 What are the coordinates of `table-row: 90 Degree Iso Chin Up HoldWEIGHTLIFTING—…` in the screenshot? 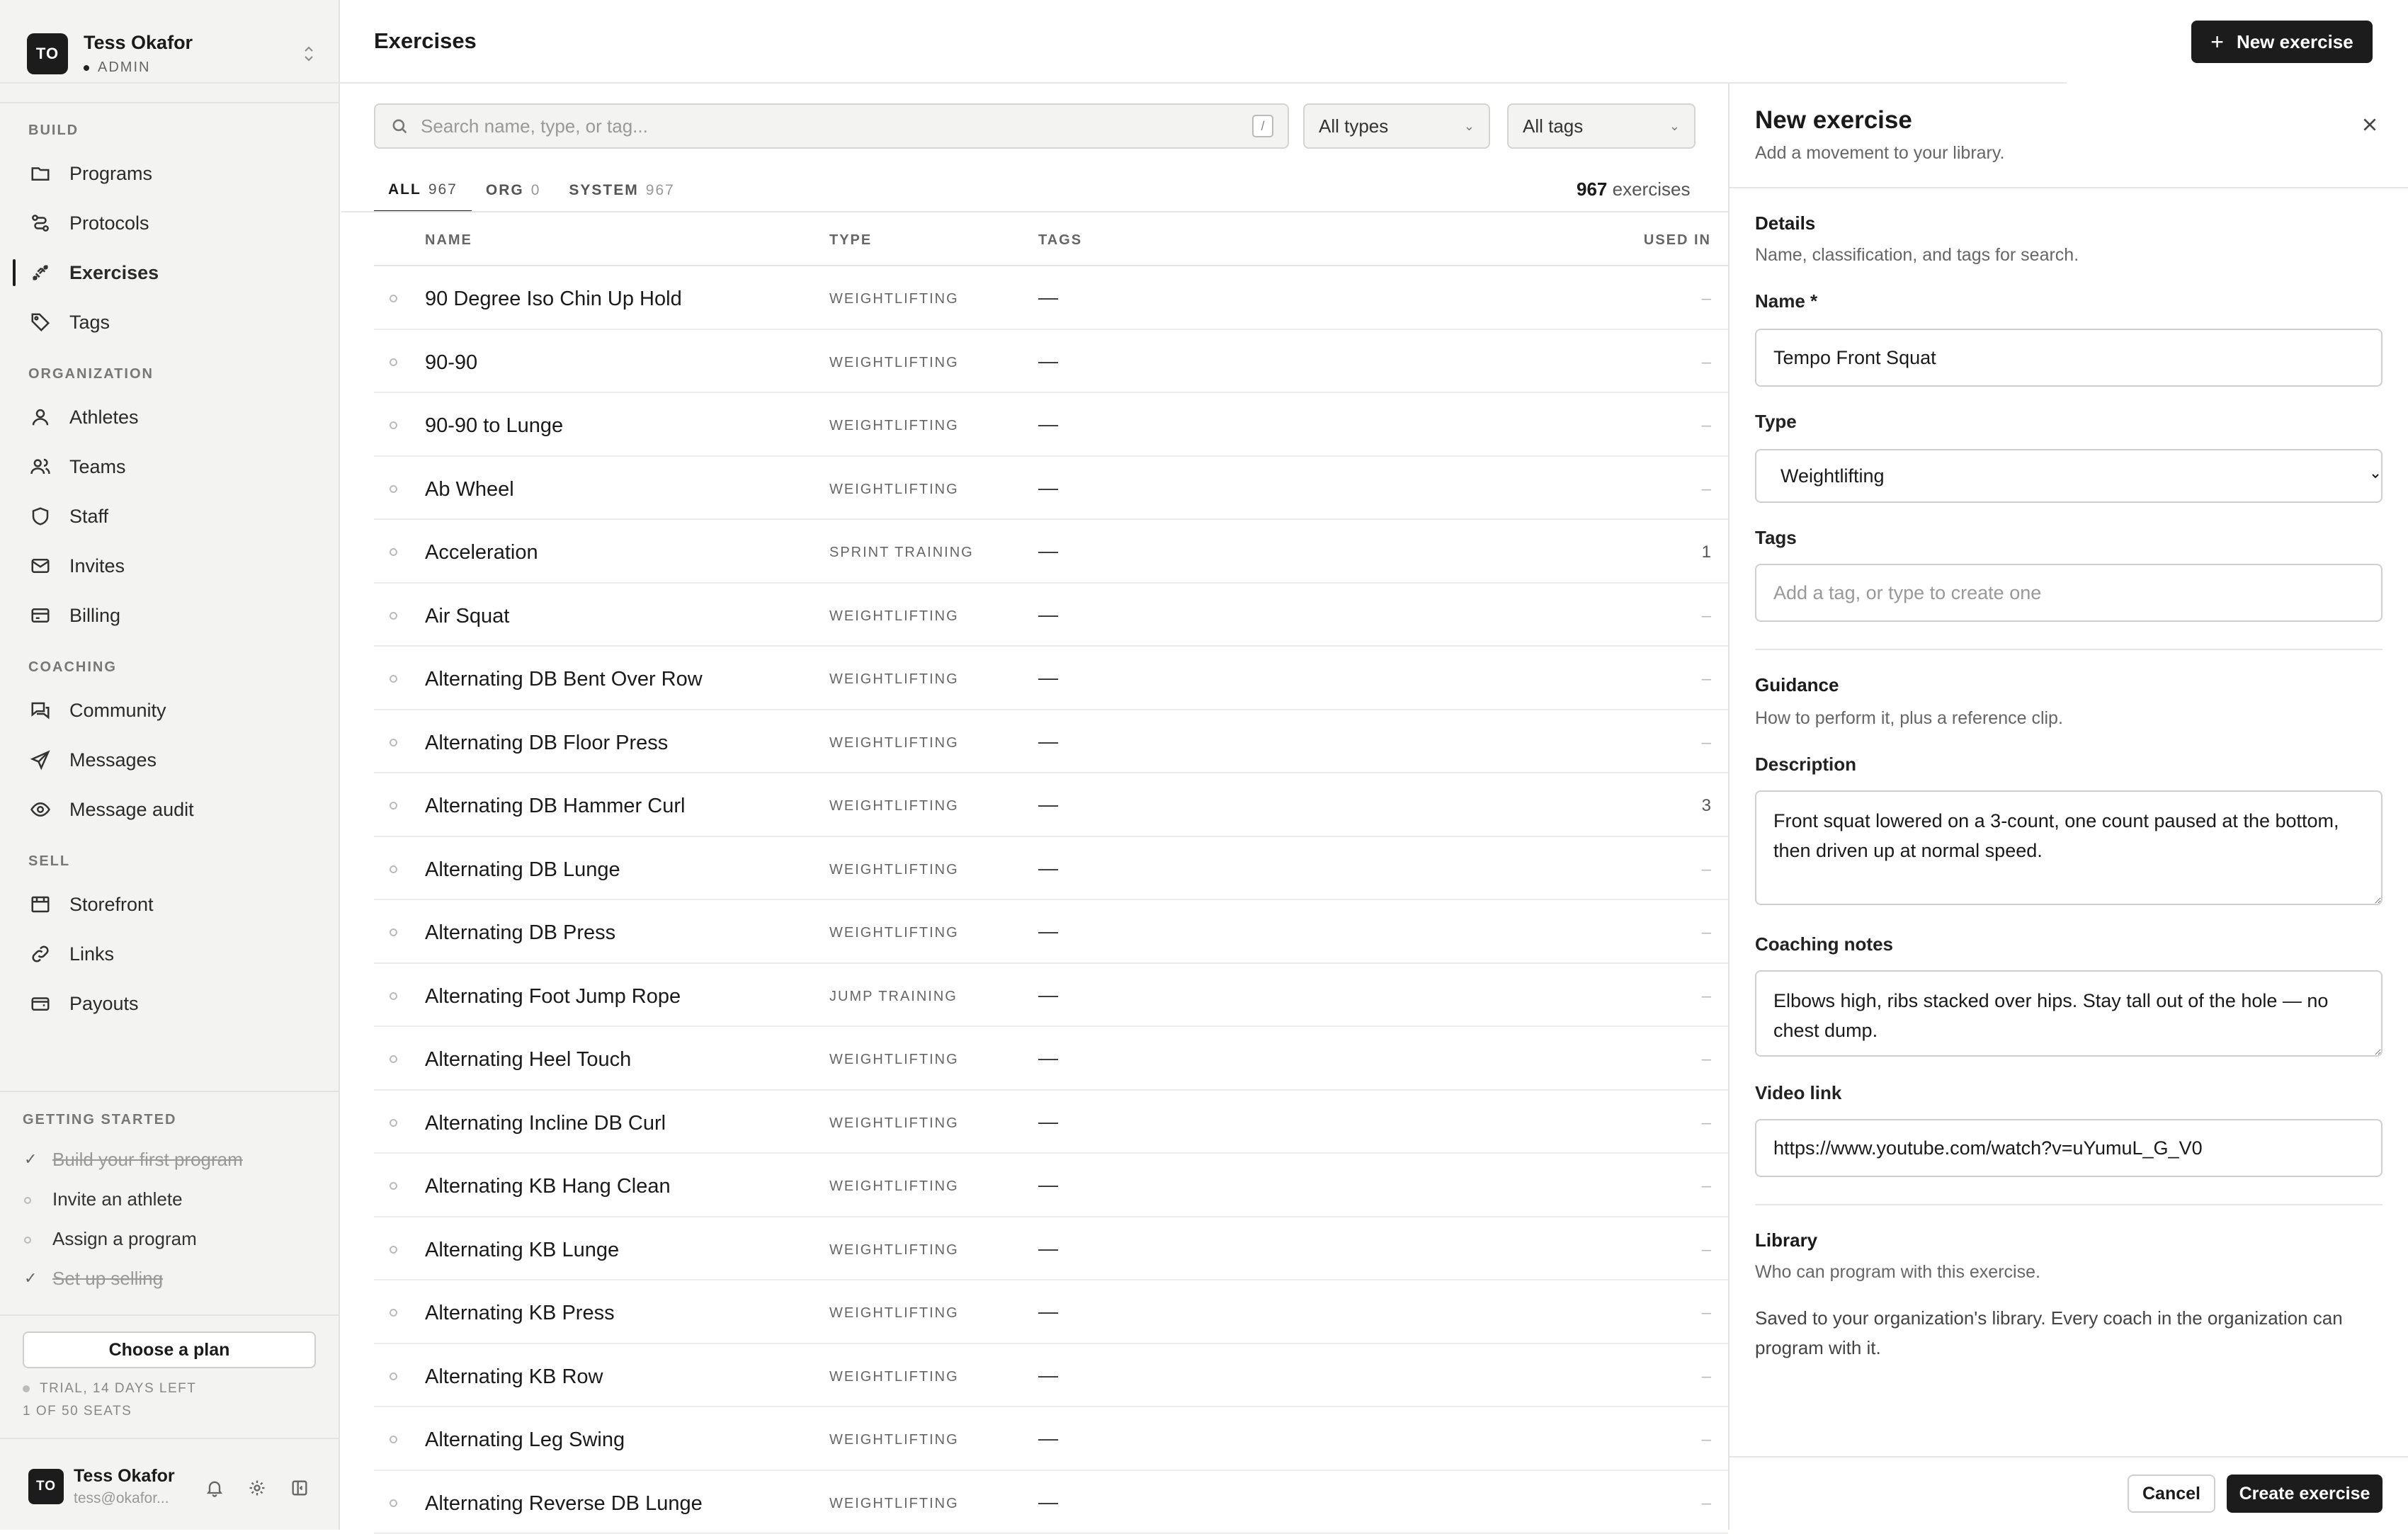 It's located at (1051, 298).